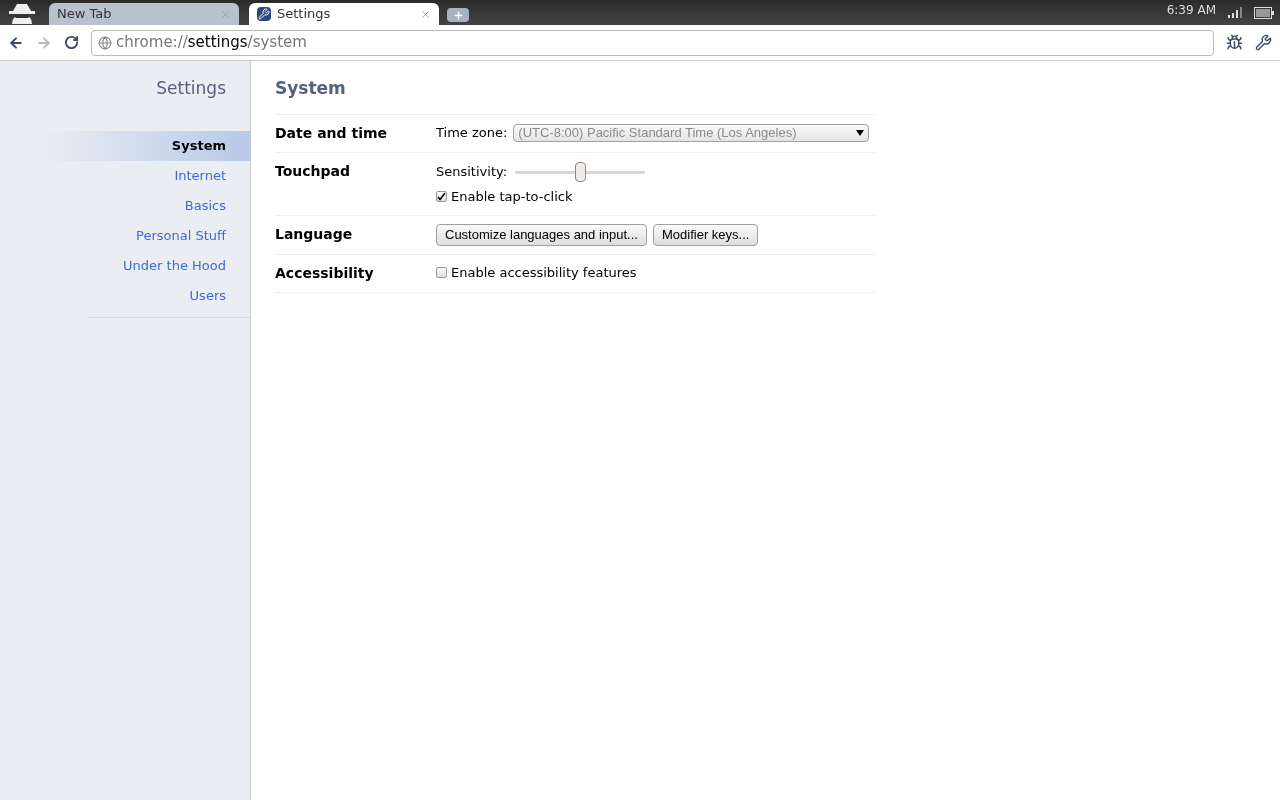  I want to click on globe-icon, so click(105, 42).